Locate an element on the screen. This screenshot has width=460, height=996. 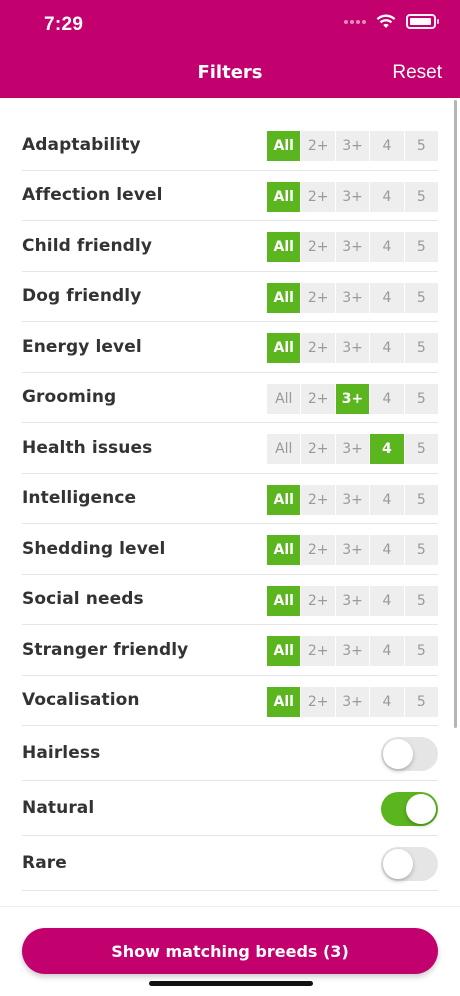
toggle-row-rare: Rare is located at coordinates (230, 863).